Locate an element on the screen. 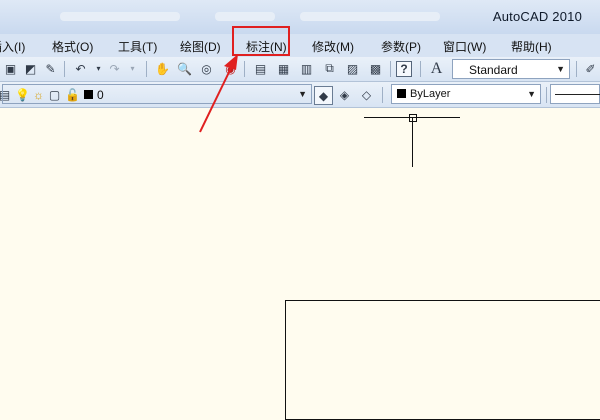  annotation-arrow is located at coordinates (218, 93).